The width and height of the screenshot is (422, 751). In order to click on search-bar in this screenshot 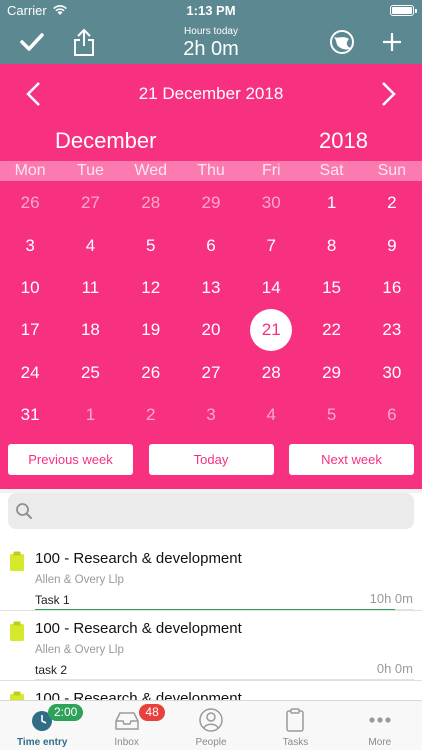, I will do `click(211, 511)`.